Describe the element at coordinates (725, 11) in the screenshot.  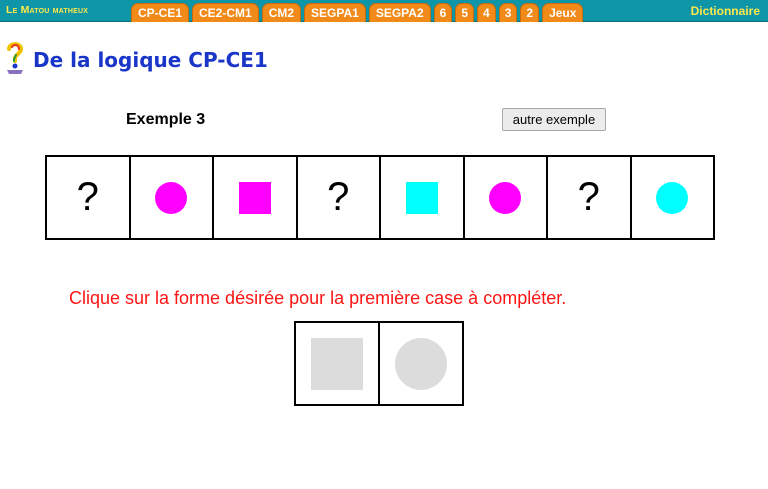
I see `dictionary-link: Dictionnaire` at that location.